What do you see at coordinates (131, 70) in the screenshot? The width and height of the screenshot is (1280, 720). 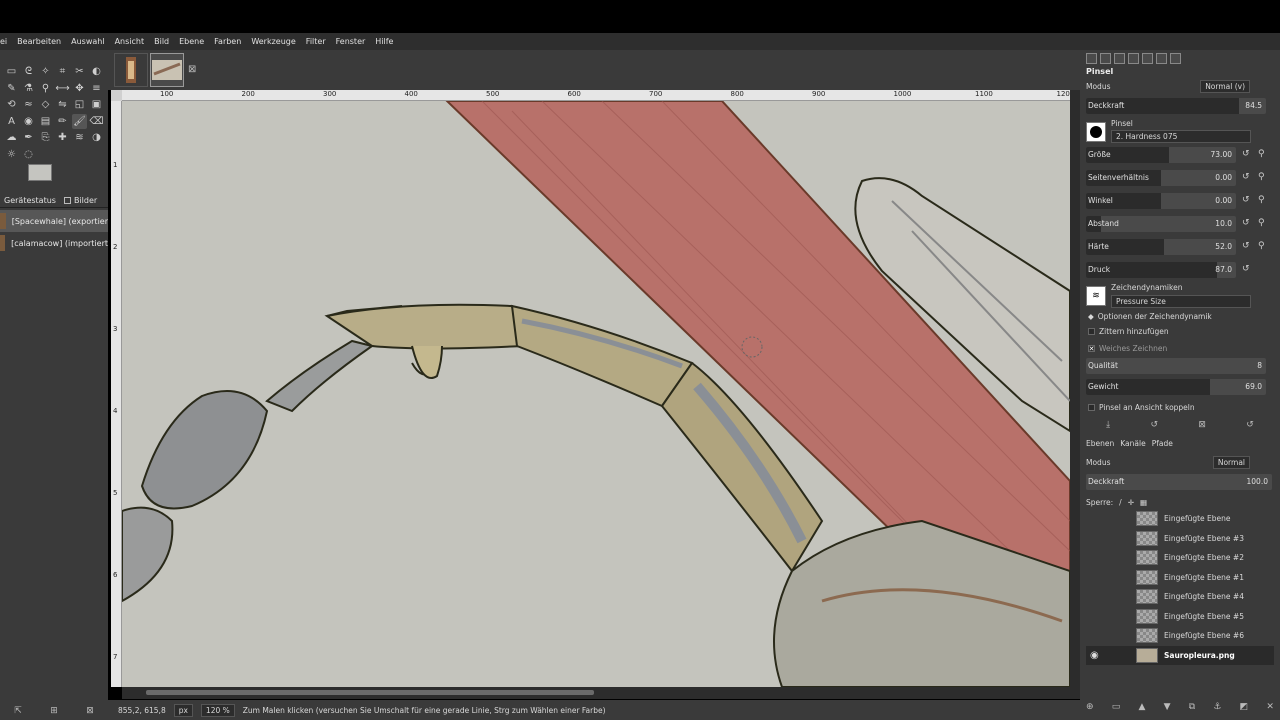 I see `image-tab-spacewhale` at bounding box center [131, 70].